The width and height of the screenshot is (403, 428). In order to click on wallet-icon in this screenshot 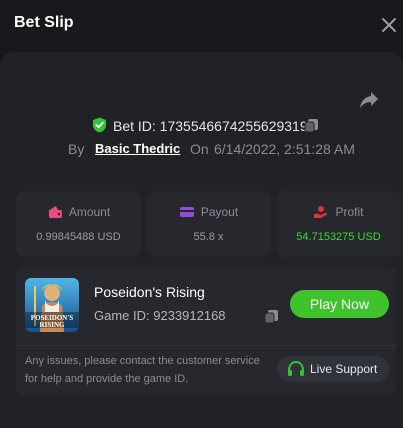, I will do `click(54, 212)`.